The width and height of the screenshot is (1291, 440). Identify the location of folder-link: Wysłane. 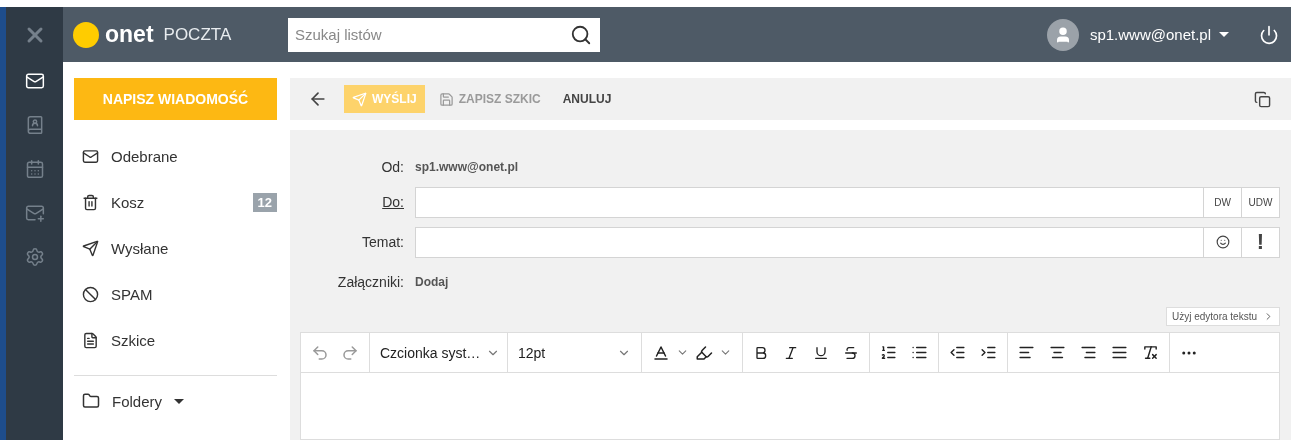
(194, 248).